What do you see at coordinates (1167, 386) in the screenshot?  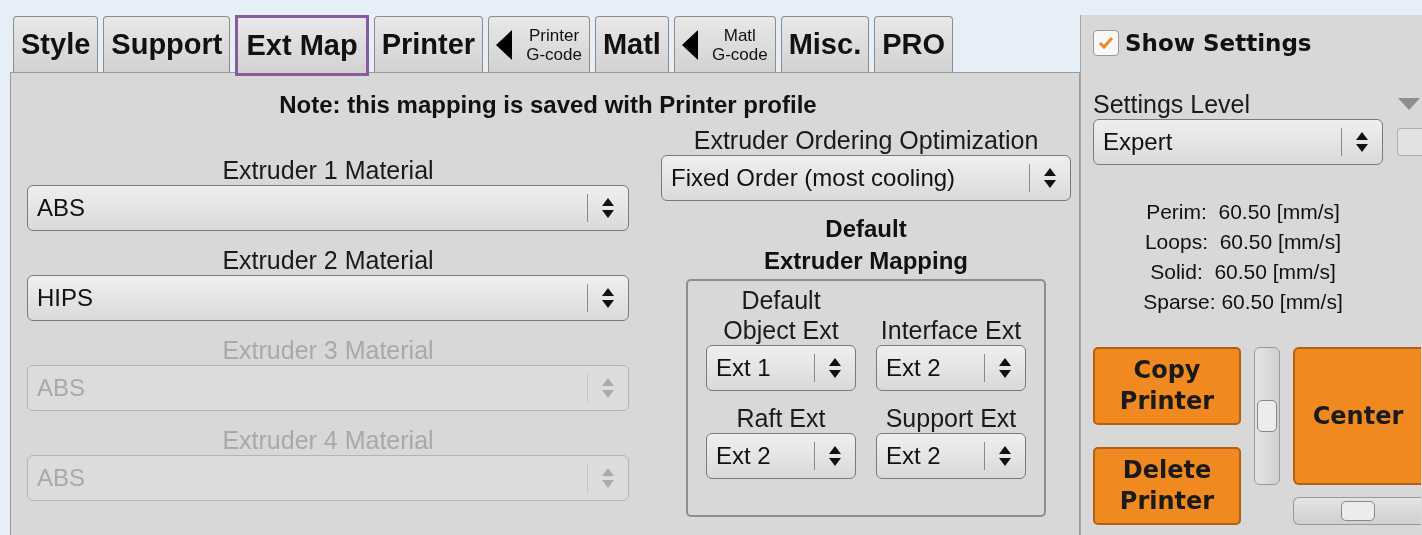 I see `printer-button: Copy Printer` at bounding box center [1167, 386].